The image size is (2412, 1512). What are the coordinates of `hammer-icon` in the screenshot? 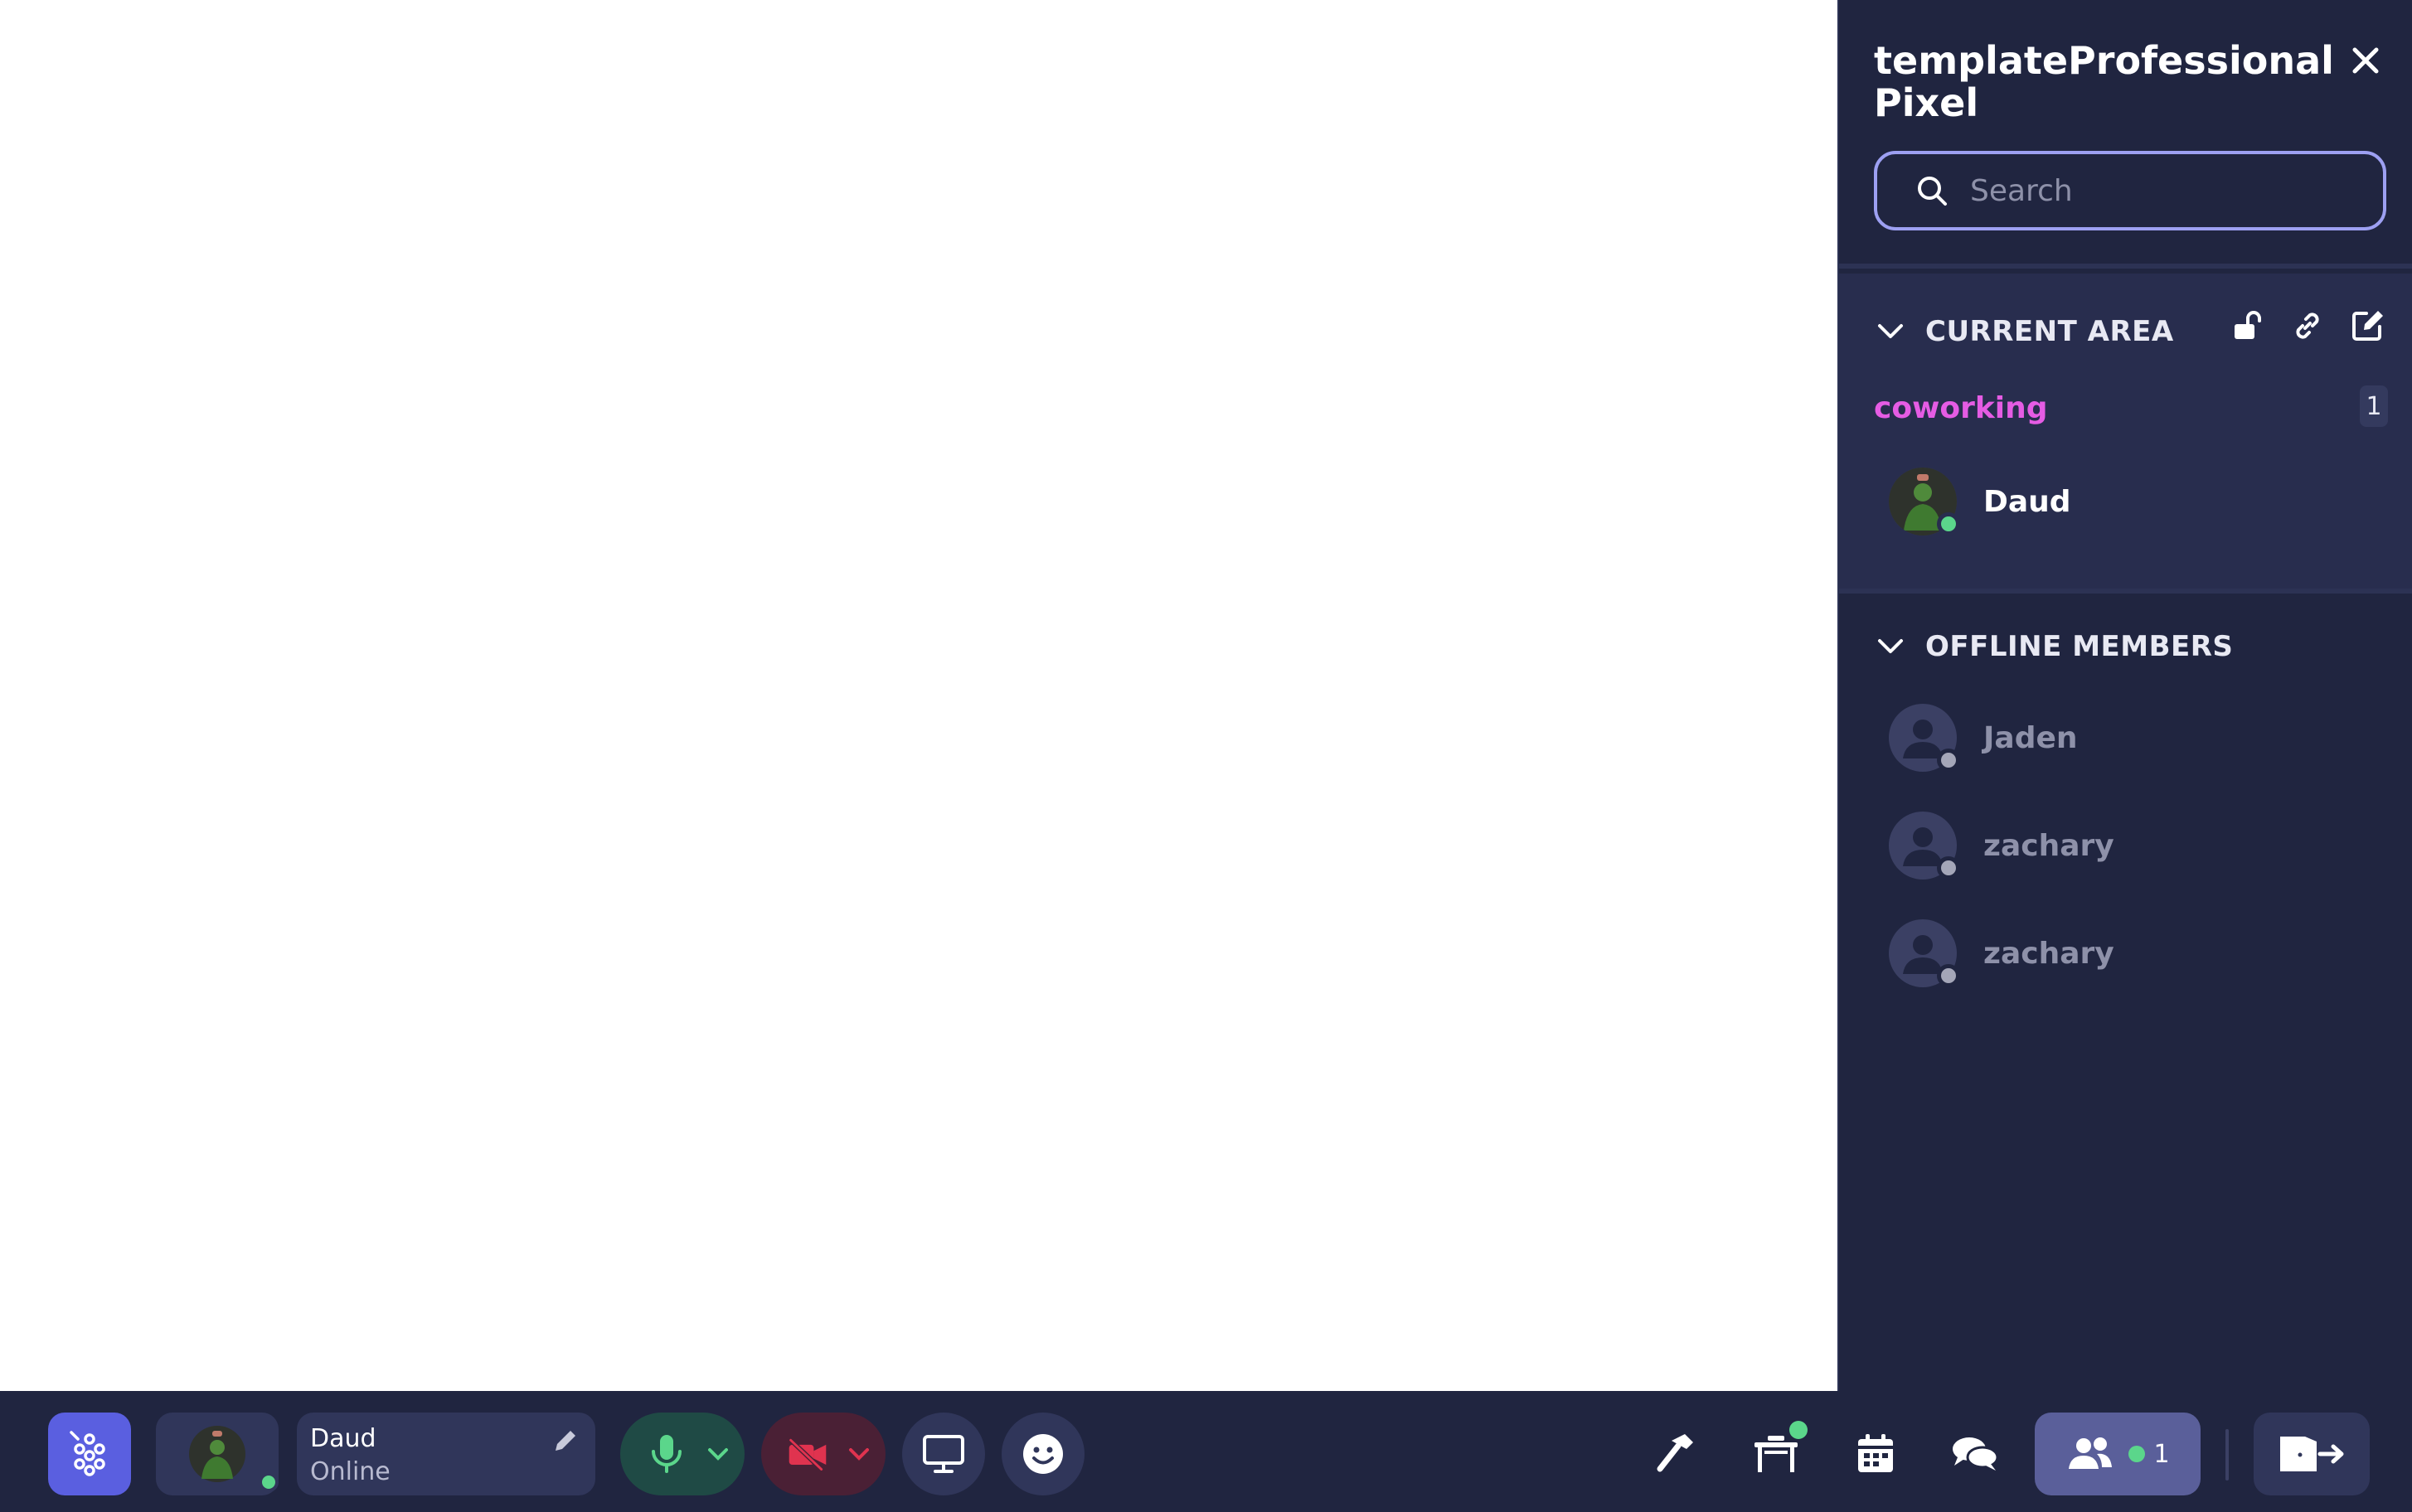 It's located at (1675, 1453).